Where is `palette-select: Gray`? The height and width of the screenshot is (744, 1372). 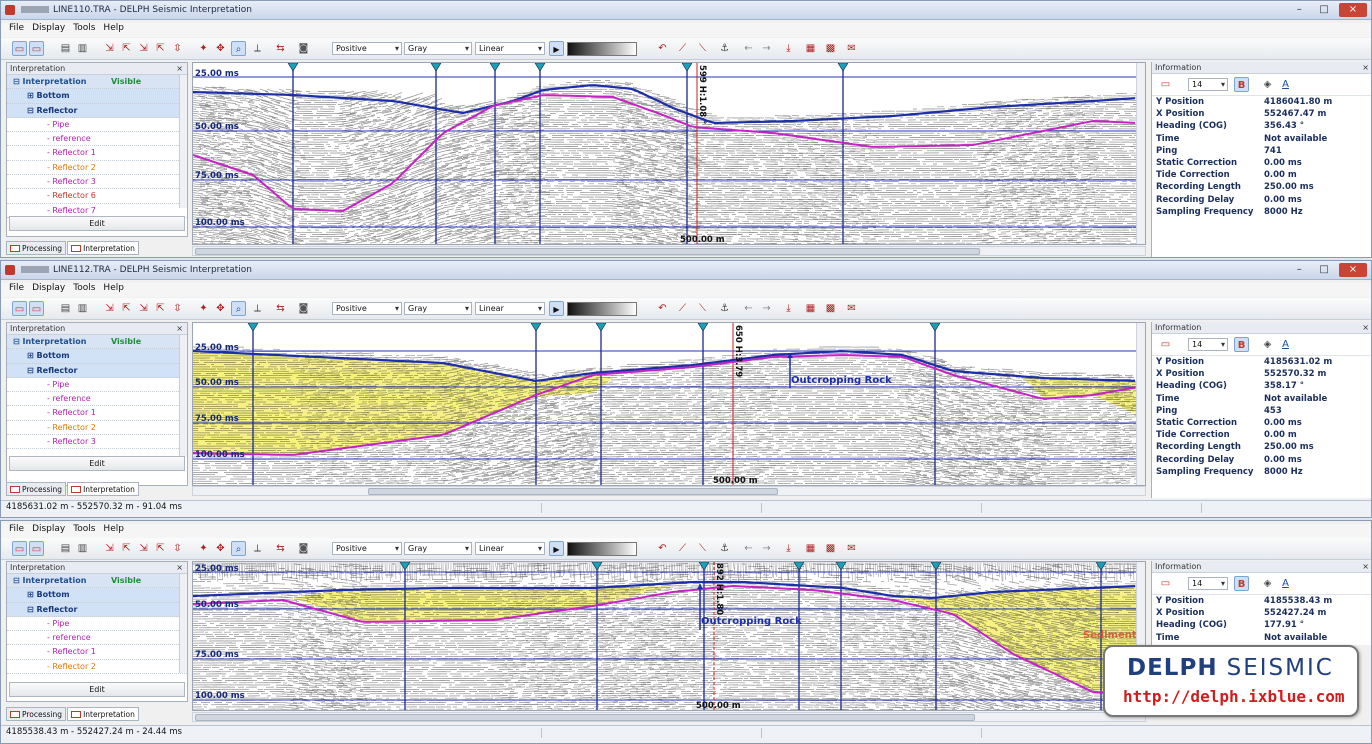
palette-select: Gray is located at coordinates (438, 48).